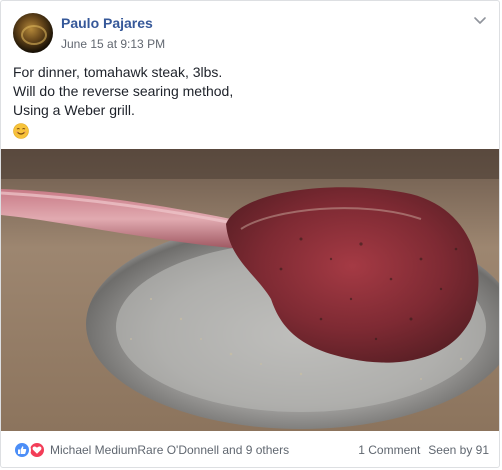 Image resolution: width=502 pixels, height=470 pixels. Describe the element at coordinates (33, 33) in the screenshot. I see `avatar` at that location.